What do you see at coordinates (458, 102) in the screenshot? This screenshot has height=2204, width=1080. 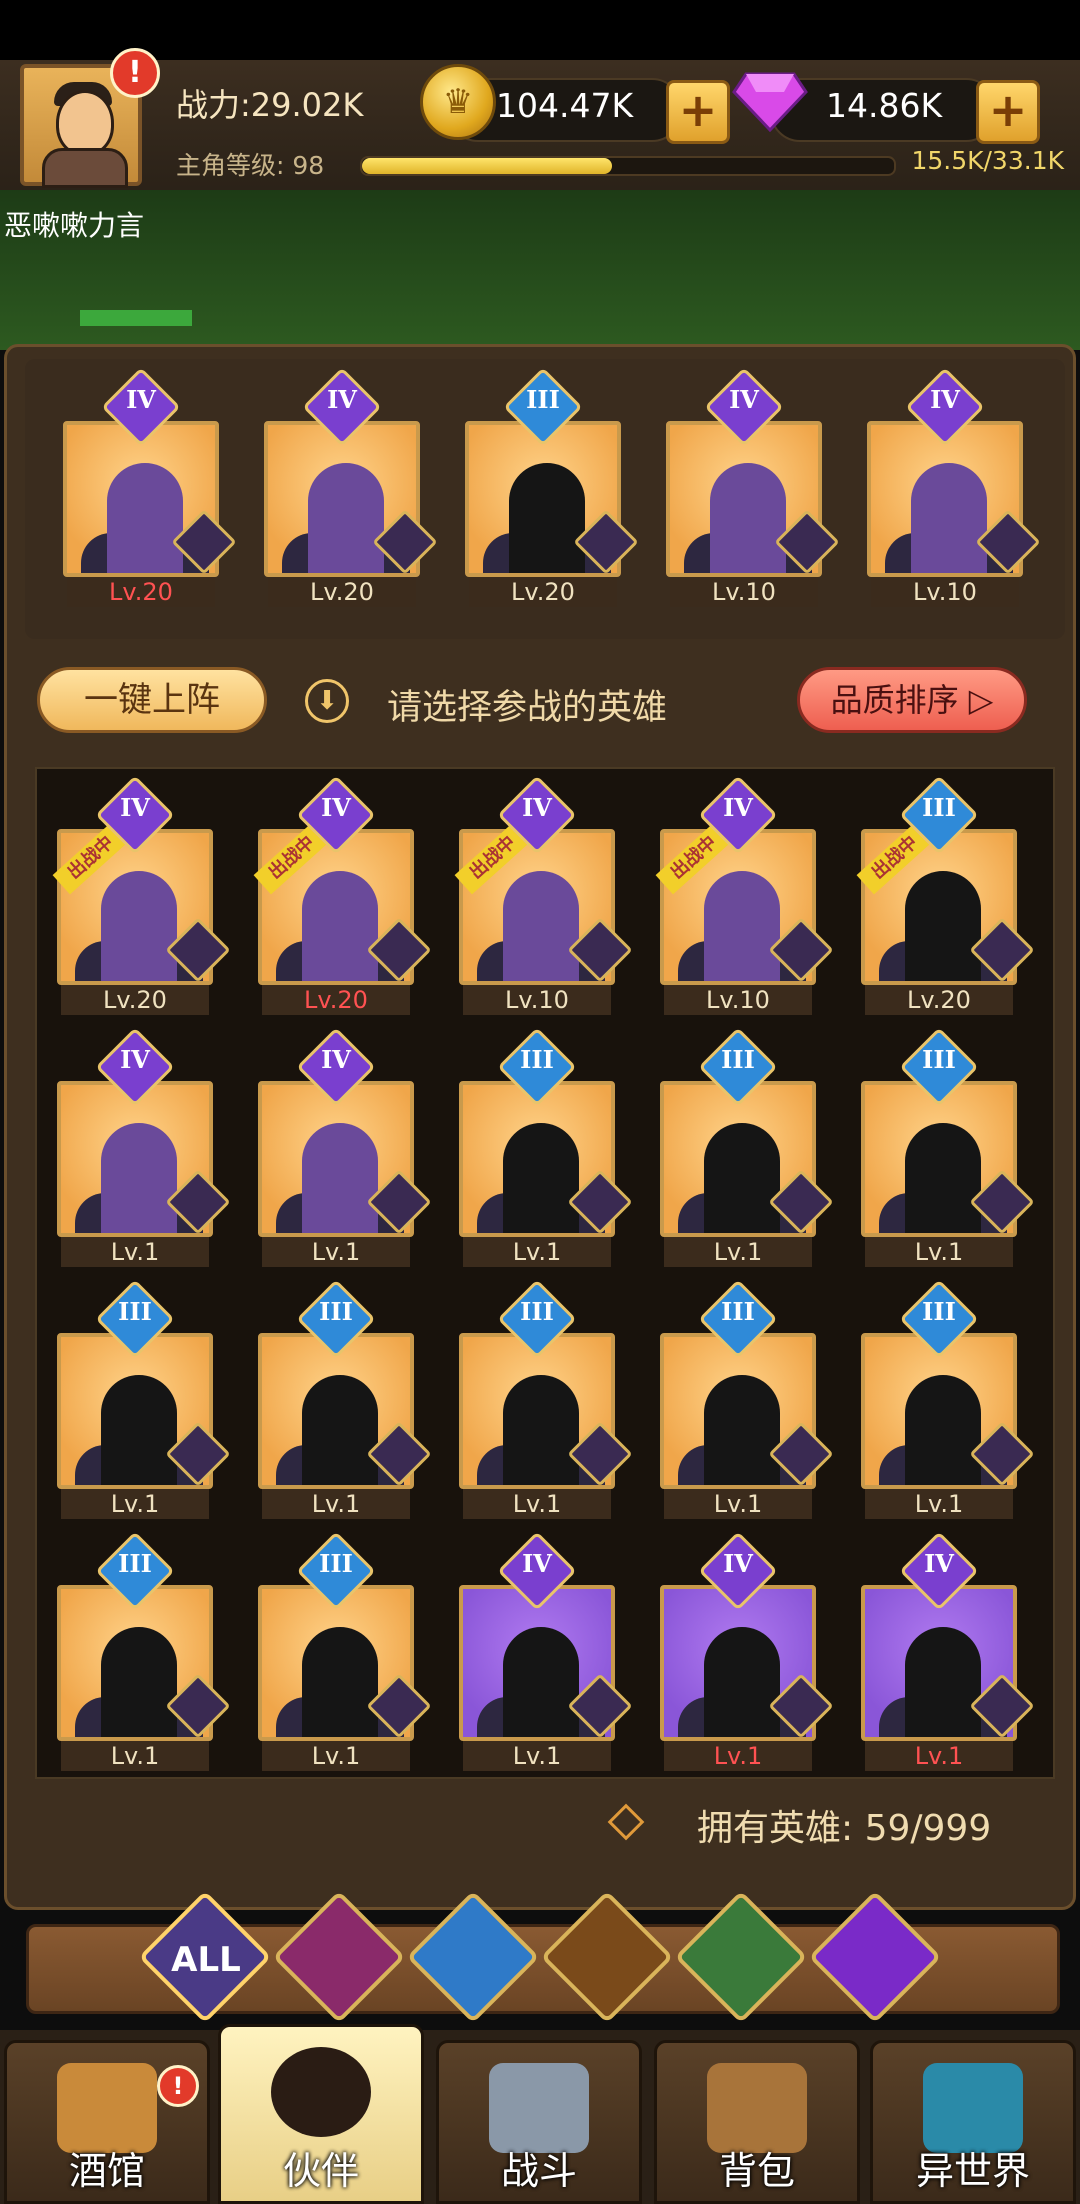 I see `gold-coin-icon: ♛` at bounding box center [458, 102].